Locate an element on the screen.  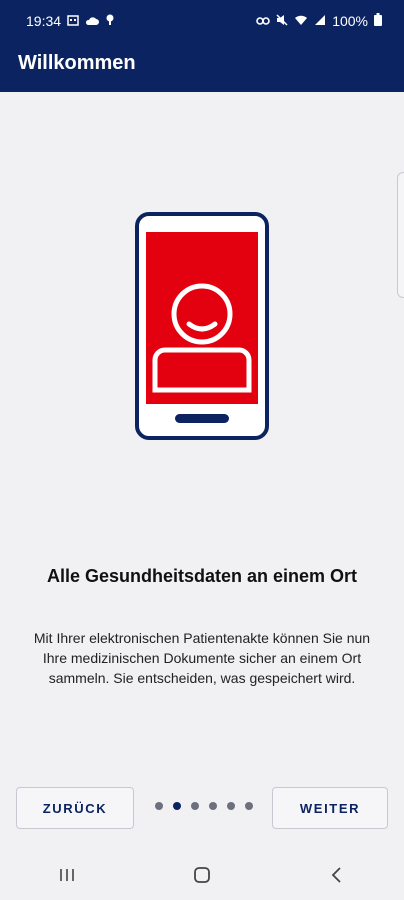
link-icon is located at coordinates (263, 21).